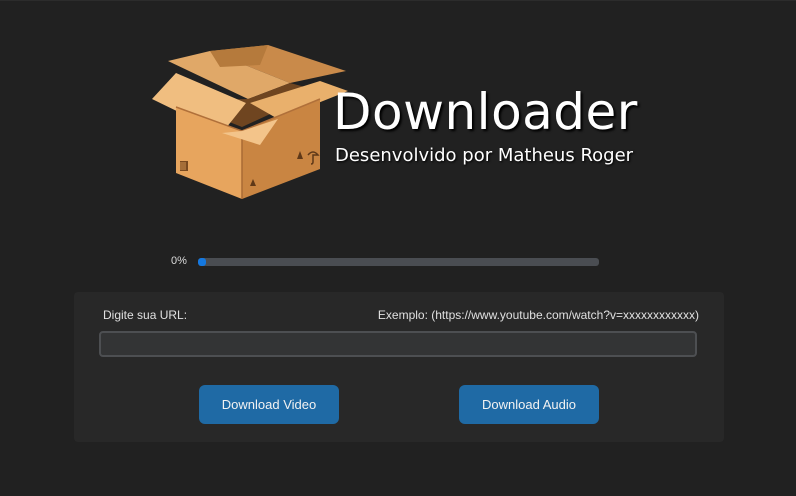 This screenshot has width=796, height=496. I want to click on cardboard-box-icon, so click(250, 122).